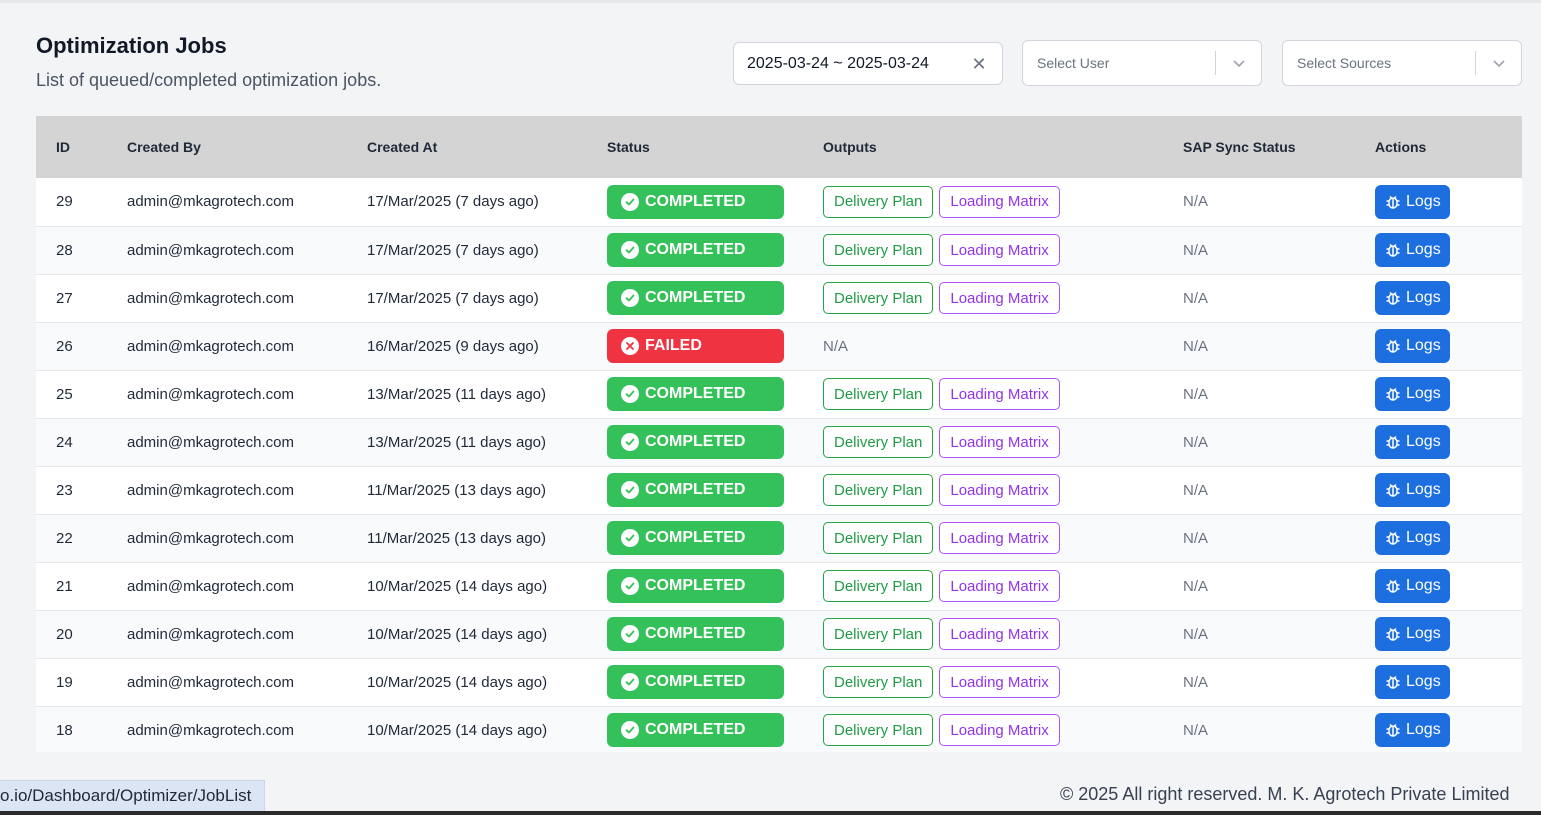 Image resolution: width=1541 pixels, height=815 pixels. I want to click on page-title: Optimization Jobs, so click(131, 45).